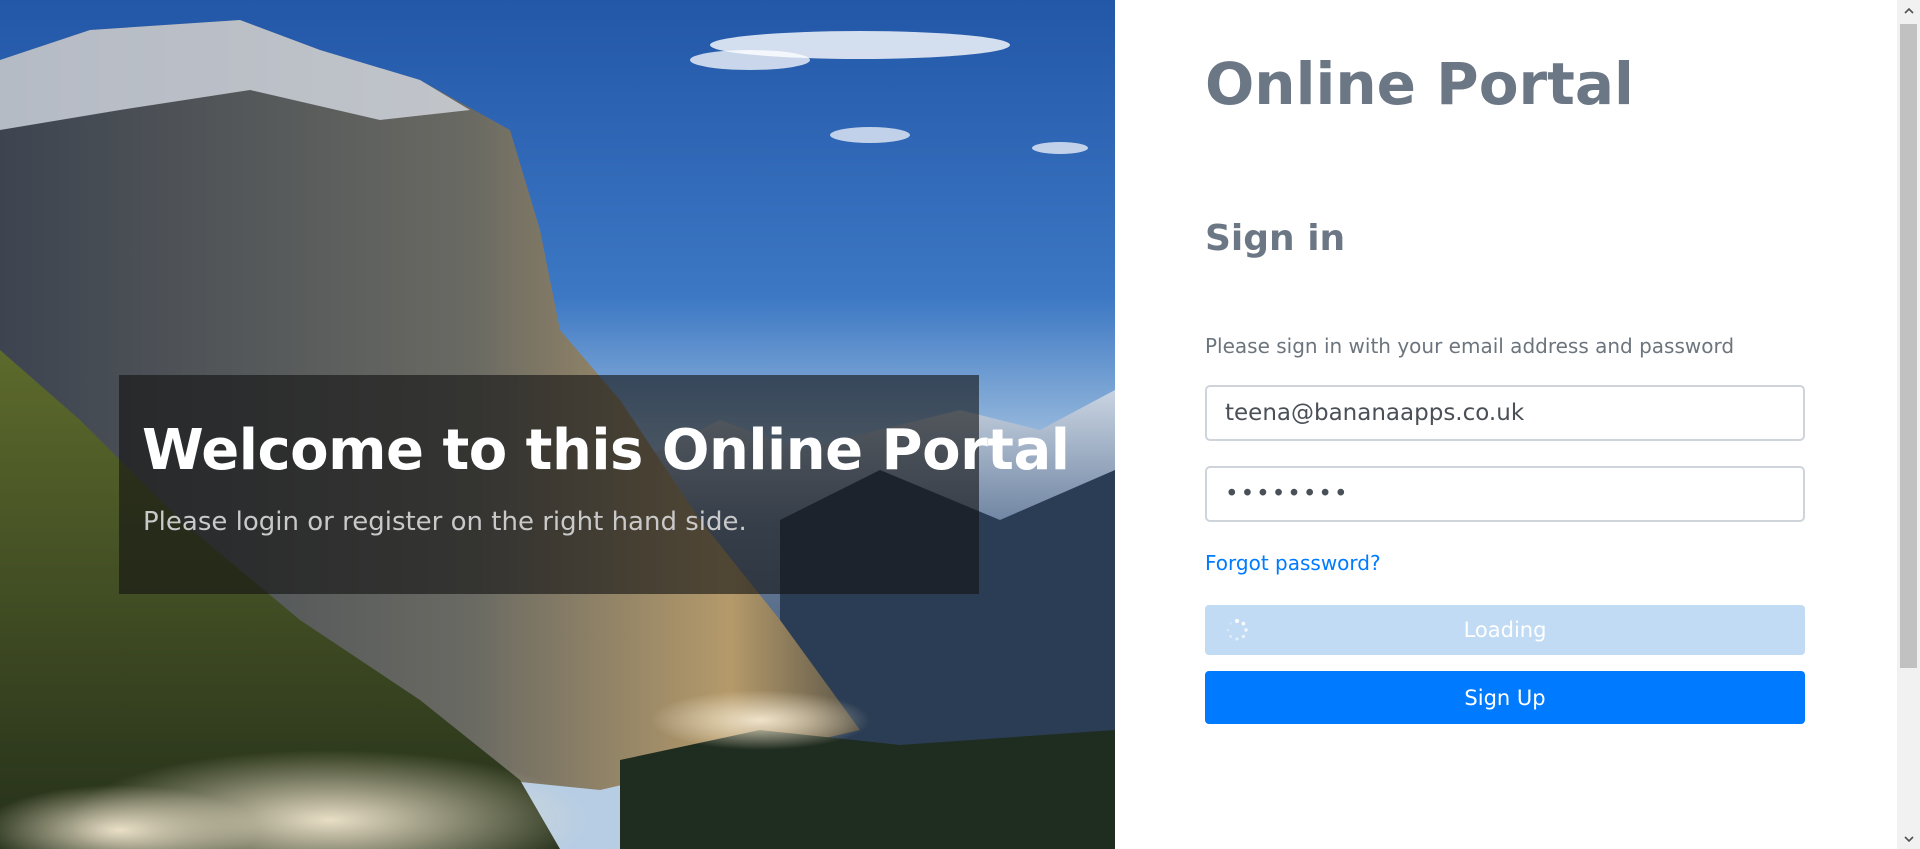  What do you see at coordinates (1908, 346) in the screenshot?
I see `scrollbar-thumb` at bounding box center [1908, 346].